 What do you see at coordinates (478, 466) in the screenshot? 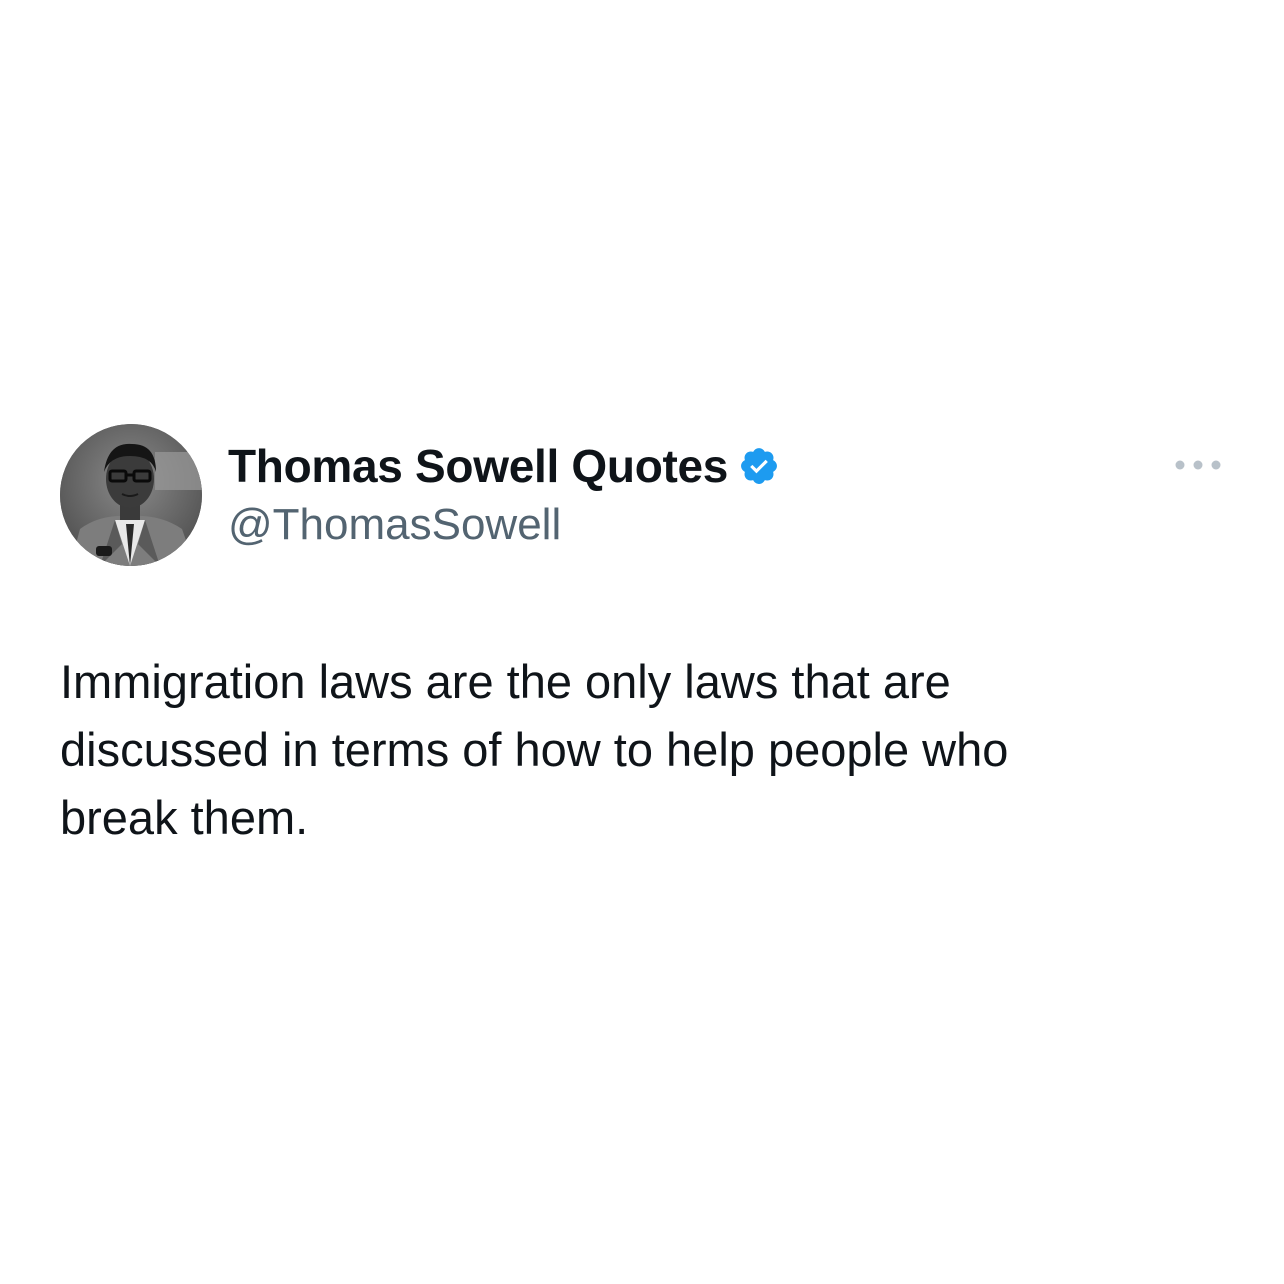
I see `author-display-name: Thomas Sowell Quotes` at bounding box center [478, 466].